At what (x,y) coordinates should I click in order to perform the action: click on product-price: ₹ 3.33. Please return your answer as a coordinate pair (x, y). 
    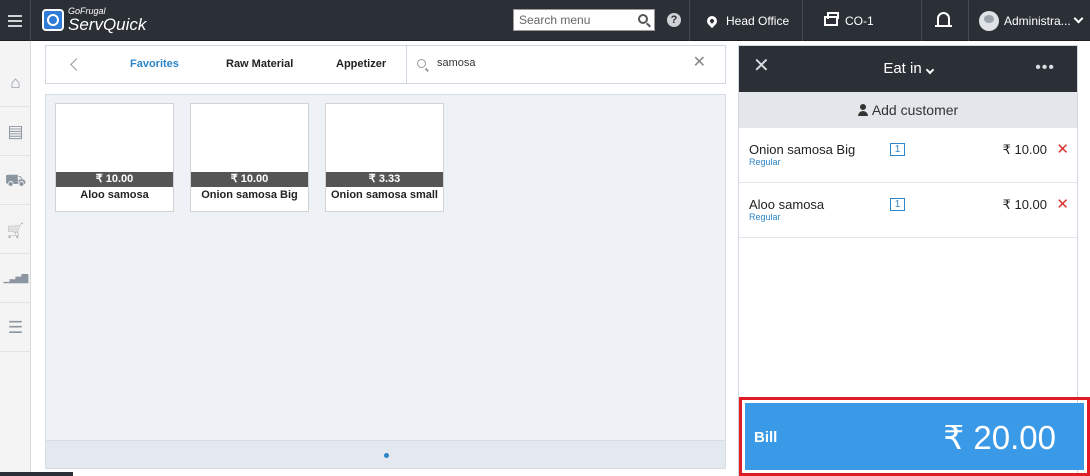
    Looking at the image, I should click on (384, 179).